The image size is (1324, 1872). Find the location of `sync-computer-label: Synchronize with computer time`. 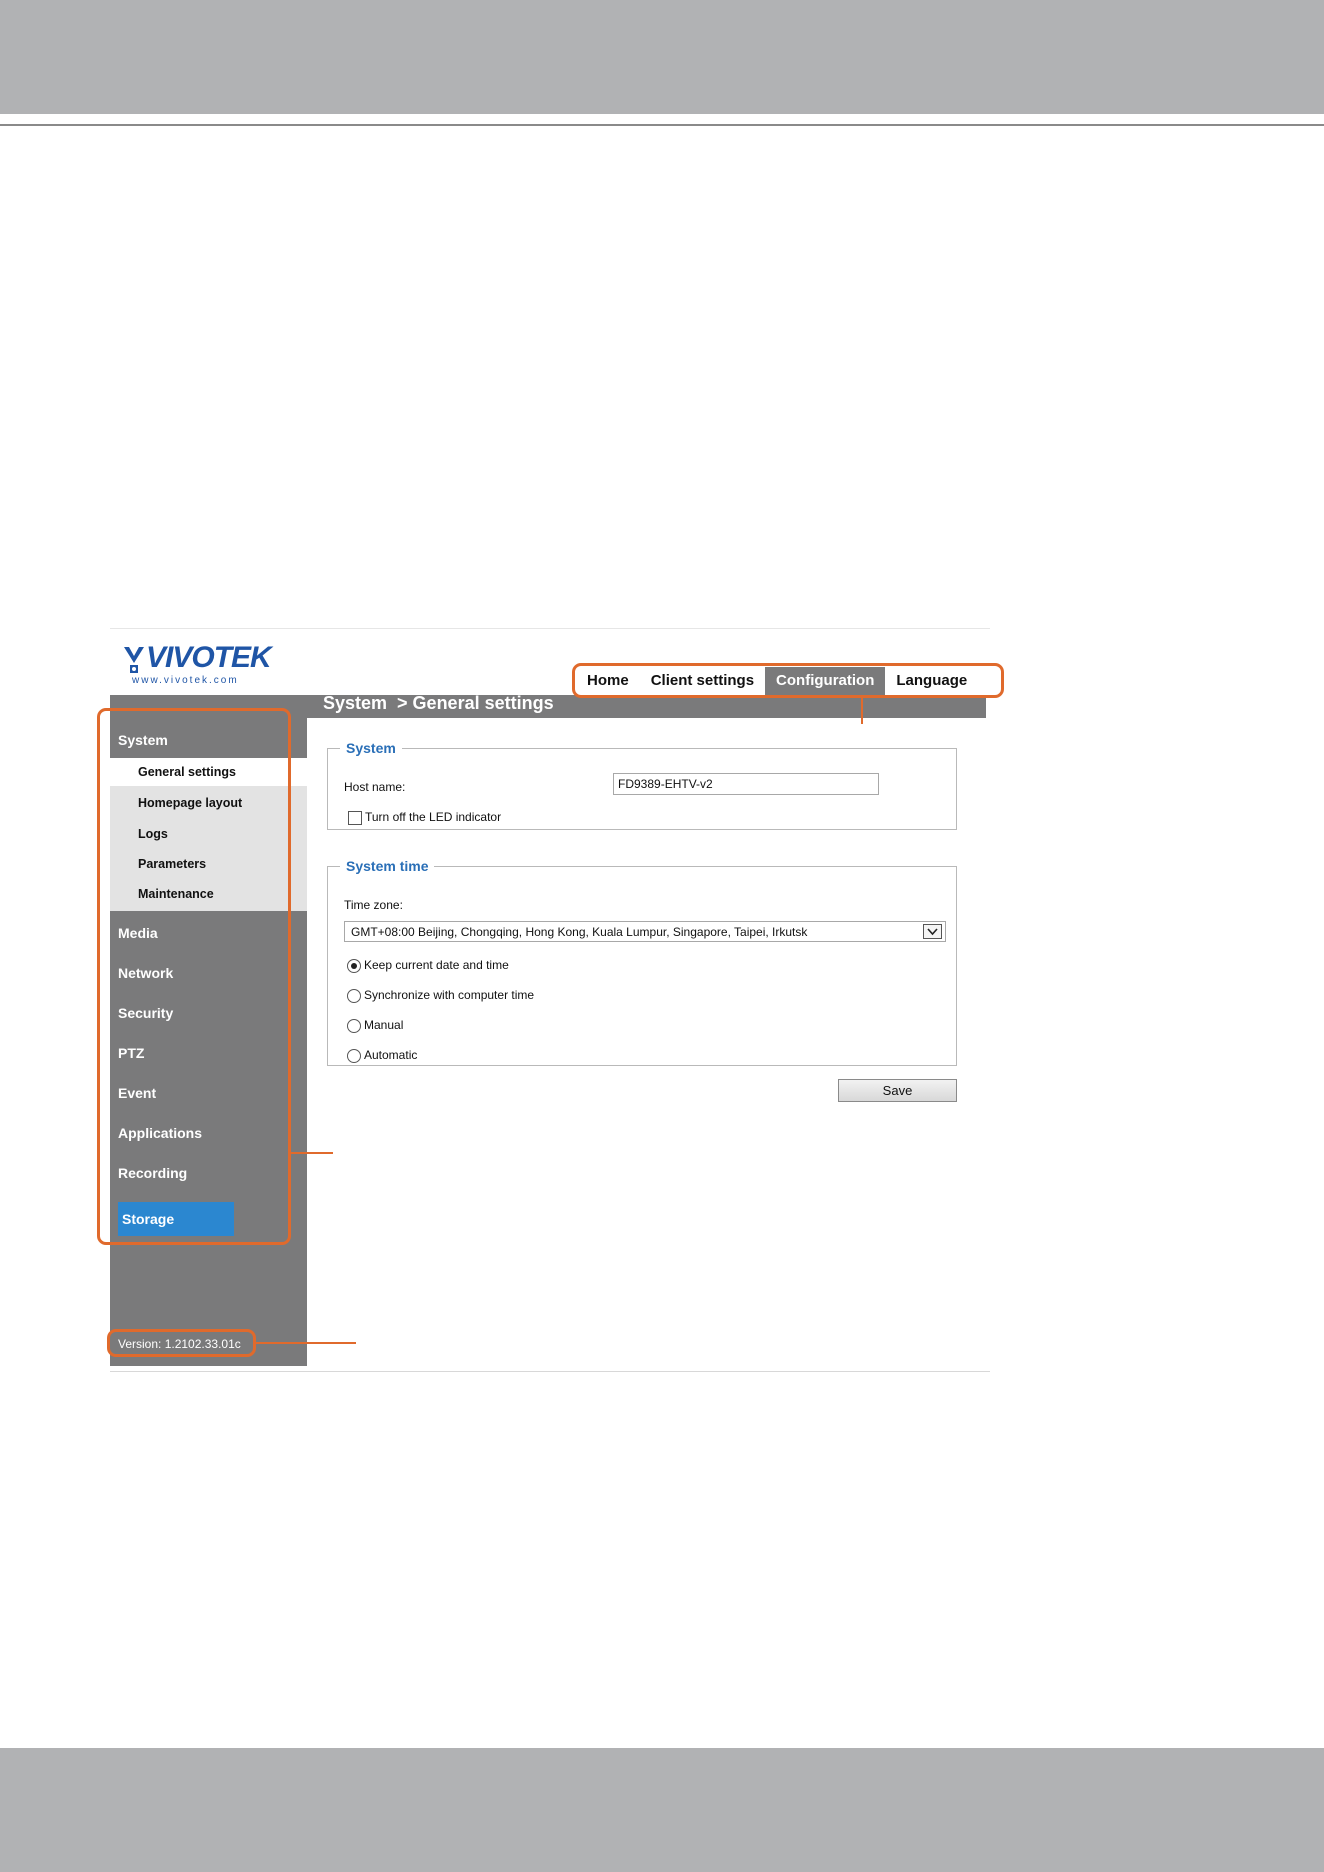

sync-computer-label: Synchronize with computer time is located at coordinates (449, 995).